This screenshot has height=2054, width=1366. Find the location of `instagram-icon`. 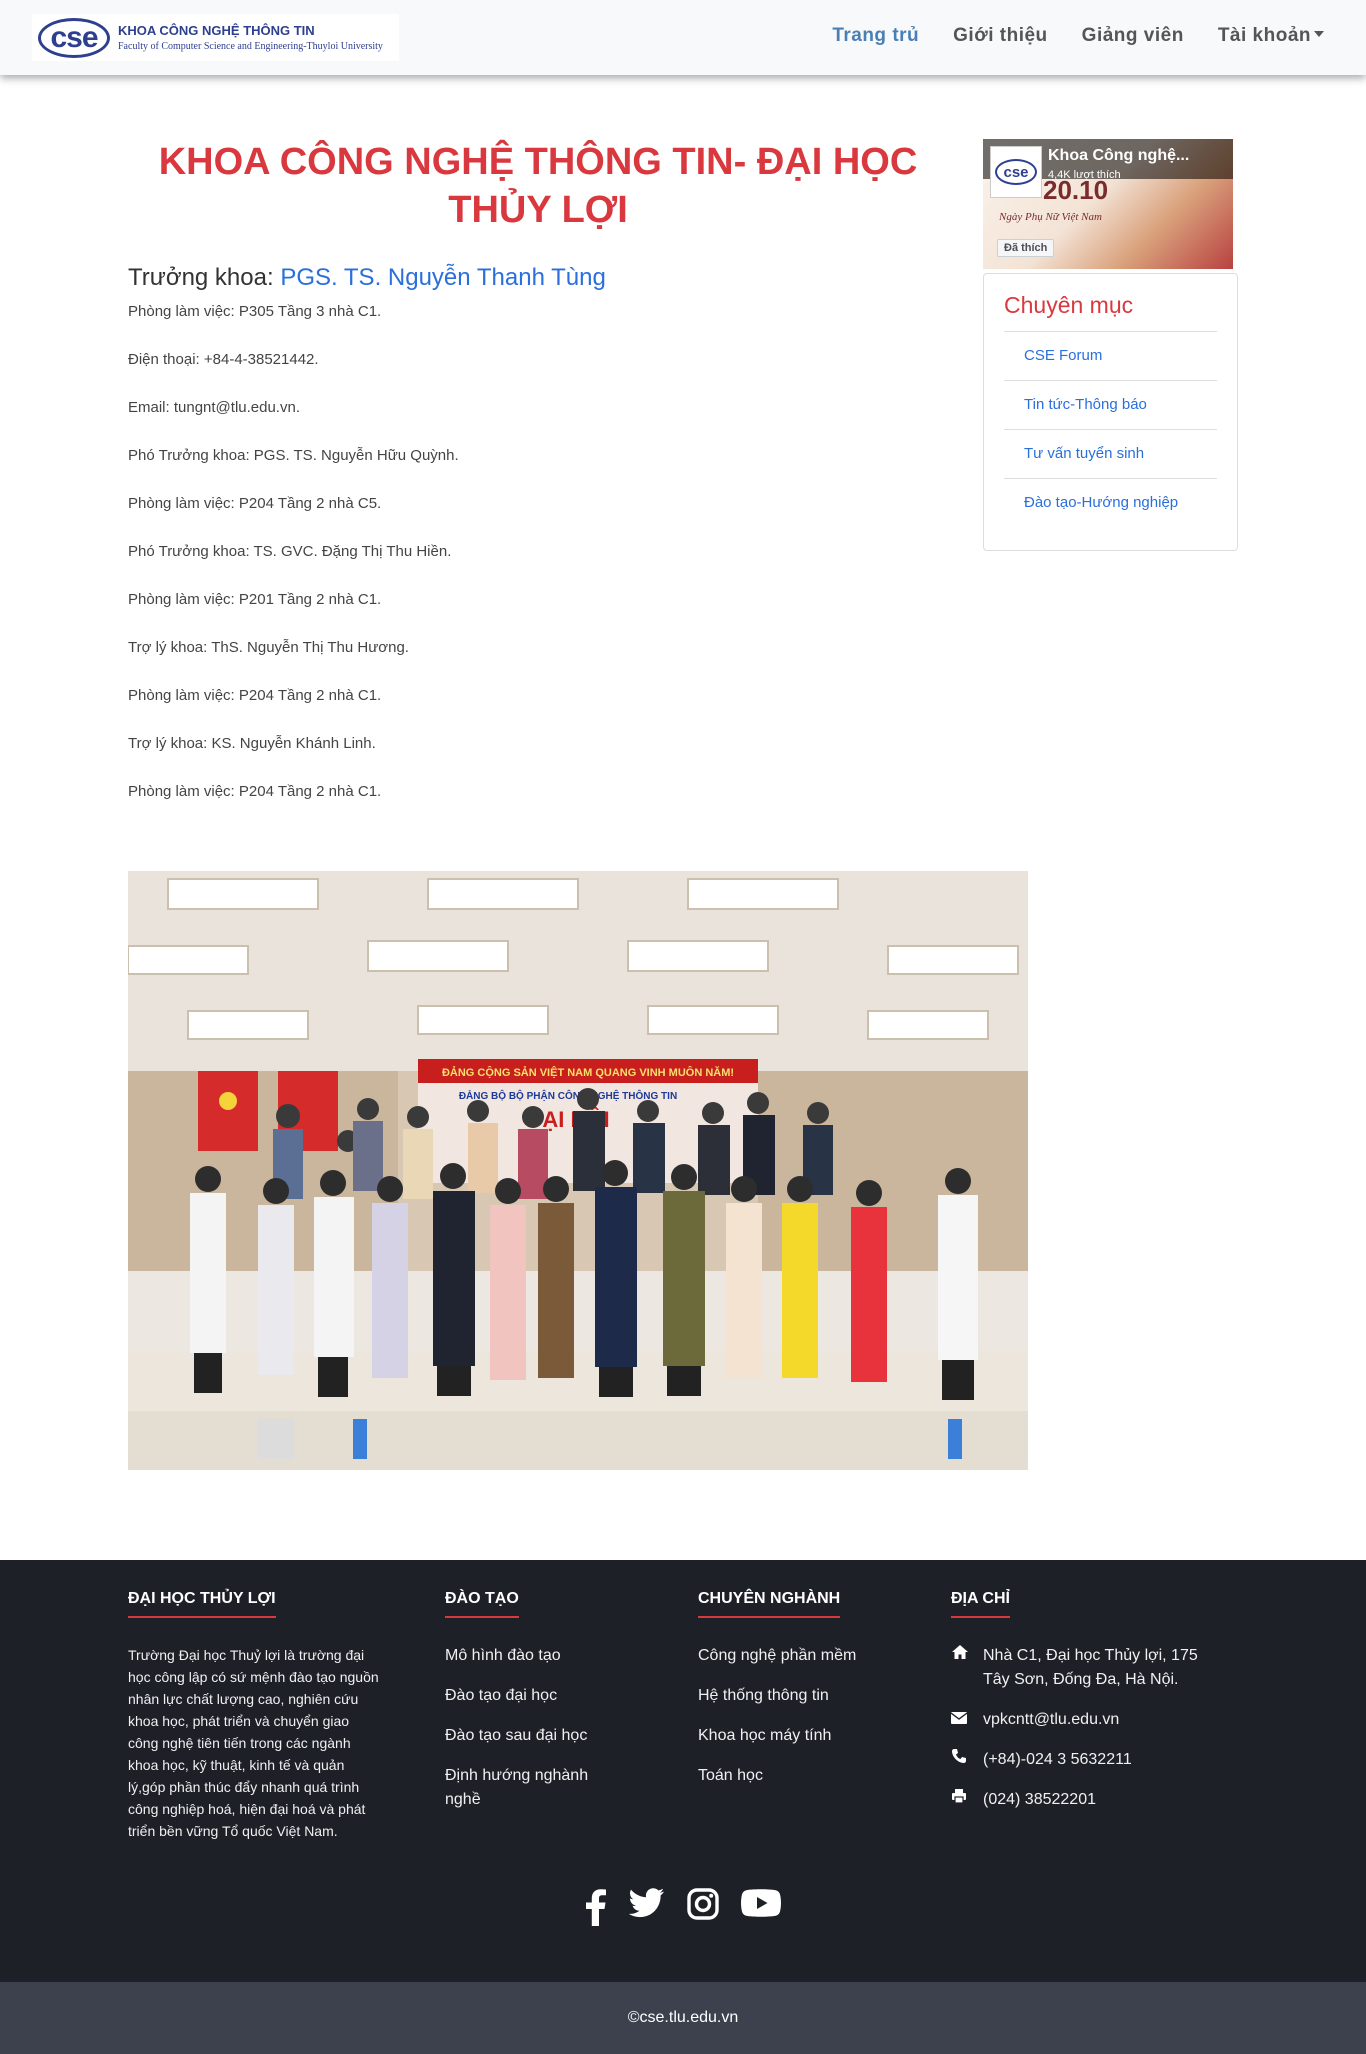

instagram-icon is located at coordinates (703, 1907).